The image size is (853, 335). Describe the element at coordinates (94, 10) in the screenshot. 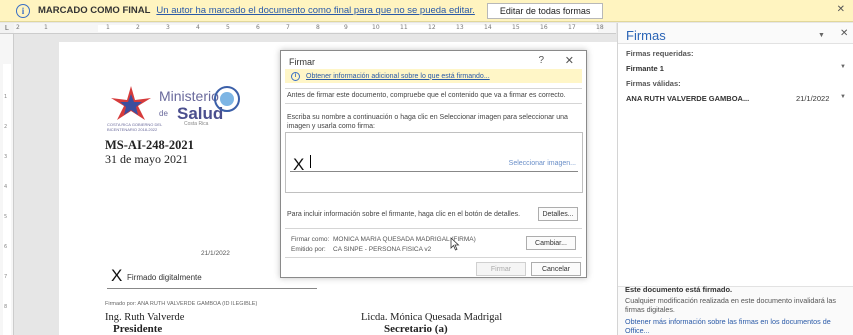

I see `marked-final-title: MARCADO COMO FINAL` at that location.